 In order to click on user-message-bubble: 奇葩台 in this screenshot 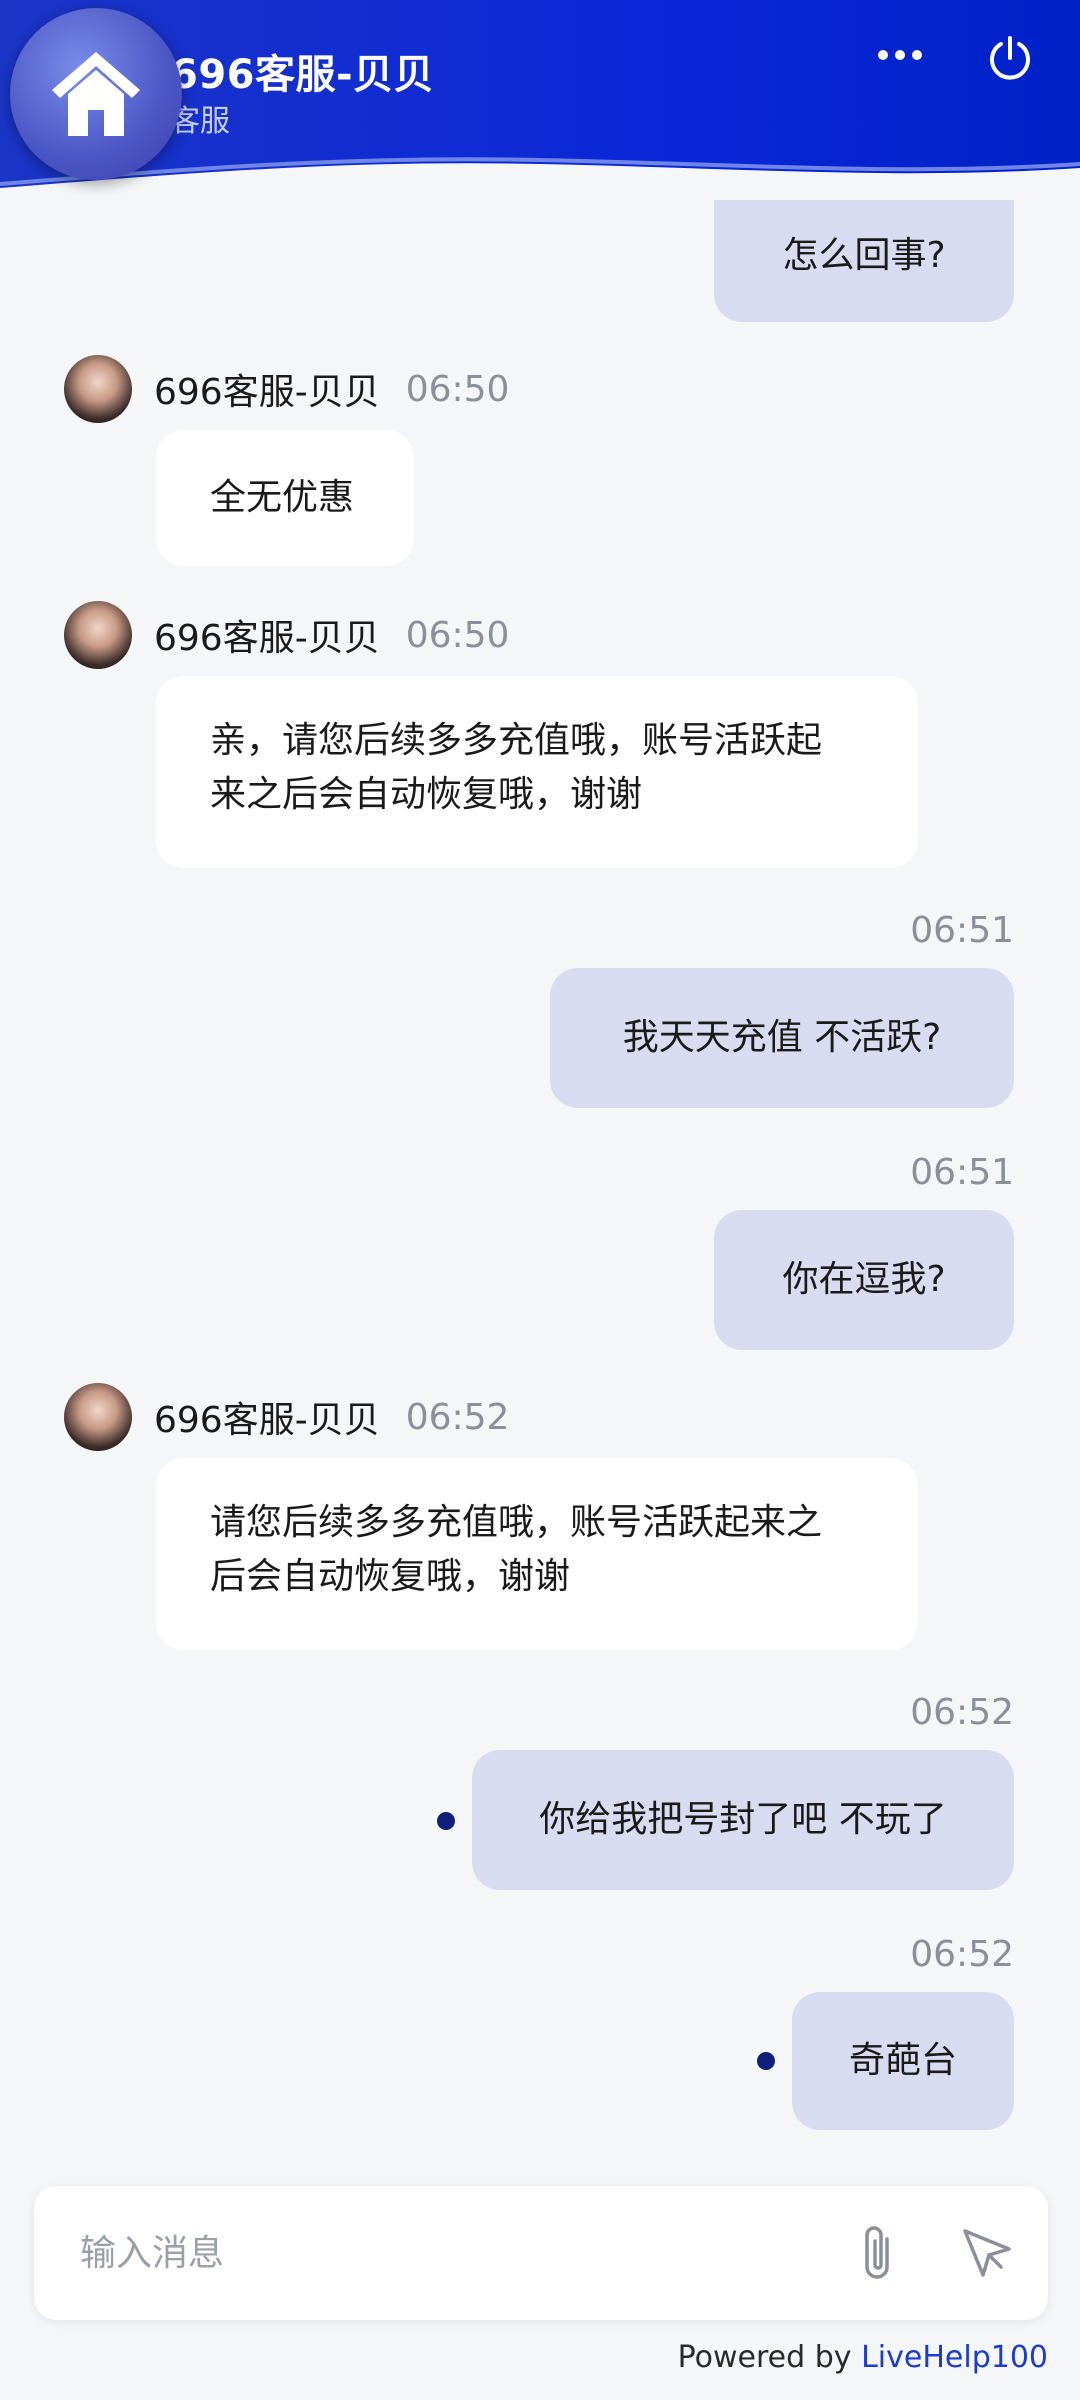, I will do `click(903, 2061)`.